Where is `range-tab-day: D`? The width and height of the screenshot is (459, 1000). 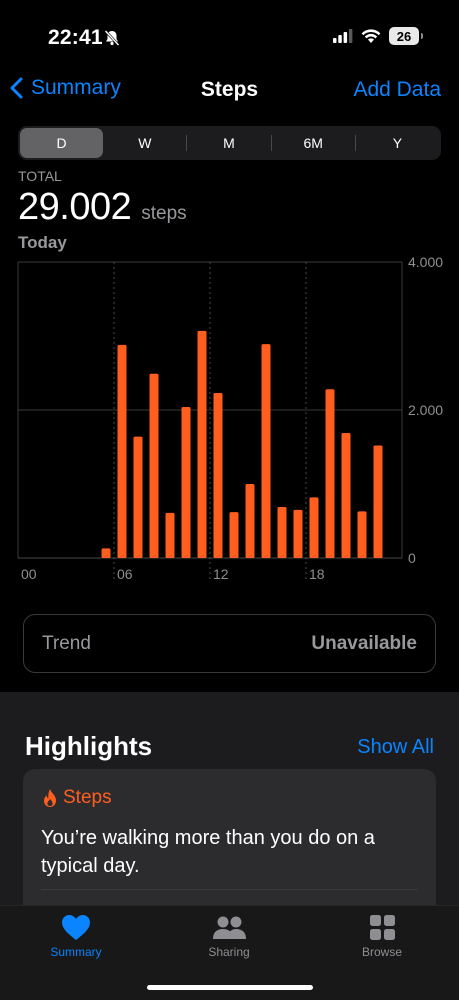 range-tab-day: D is located at coordinates (62, 143).